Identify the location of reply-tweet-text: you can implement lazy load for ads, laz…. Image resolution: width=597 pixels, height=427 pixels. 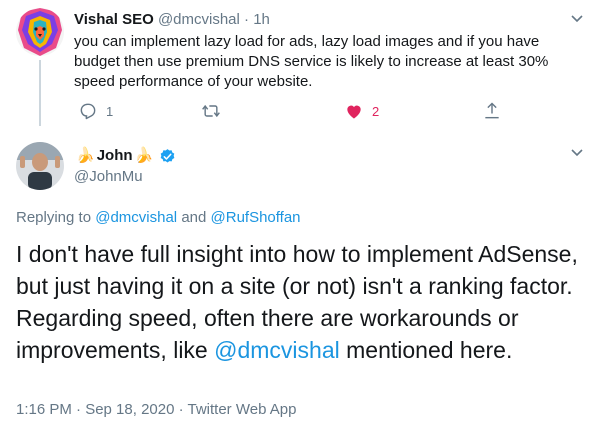
(311, 61).